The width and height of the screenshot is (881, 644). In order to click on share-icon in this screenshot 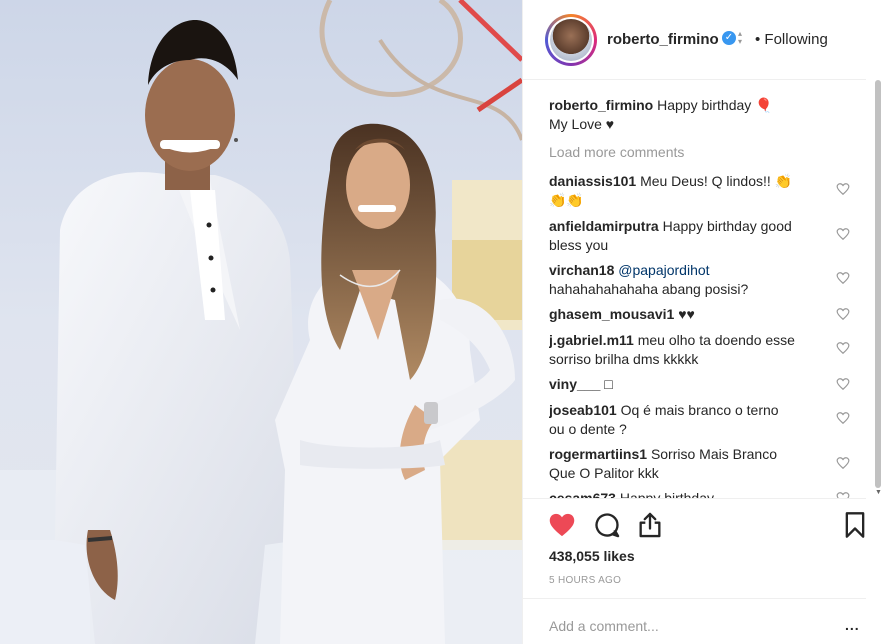, I will do `click(650, 525)`.